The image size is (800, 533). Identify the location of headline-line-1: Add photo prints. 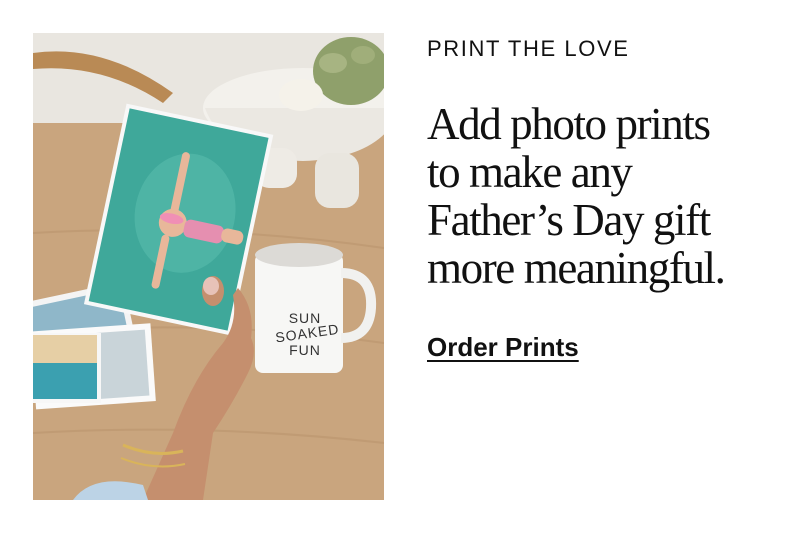
(569, 124).